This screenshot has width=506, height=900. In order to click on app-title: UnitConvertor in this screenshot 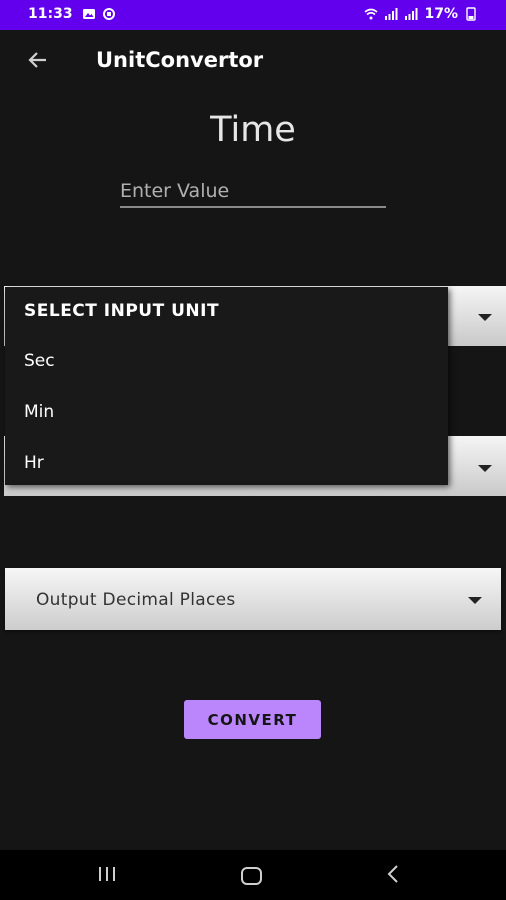, I will do `click(180, 60)`.